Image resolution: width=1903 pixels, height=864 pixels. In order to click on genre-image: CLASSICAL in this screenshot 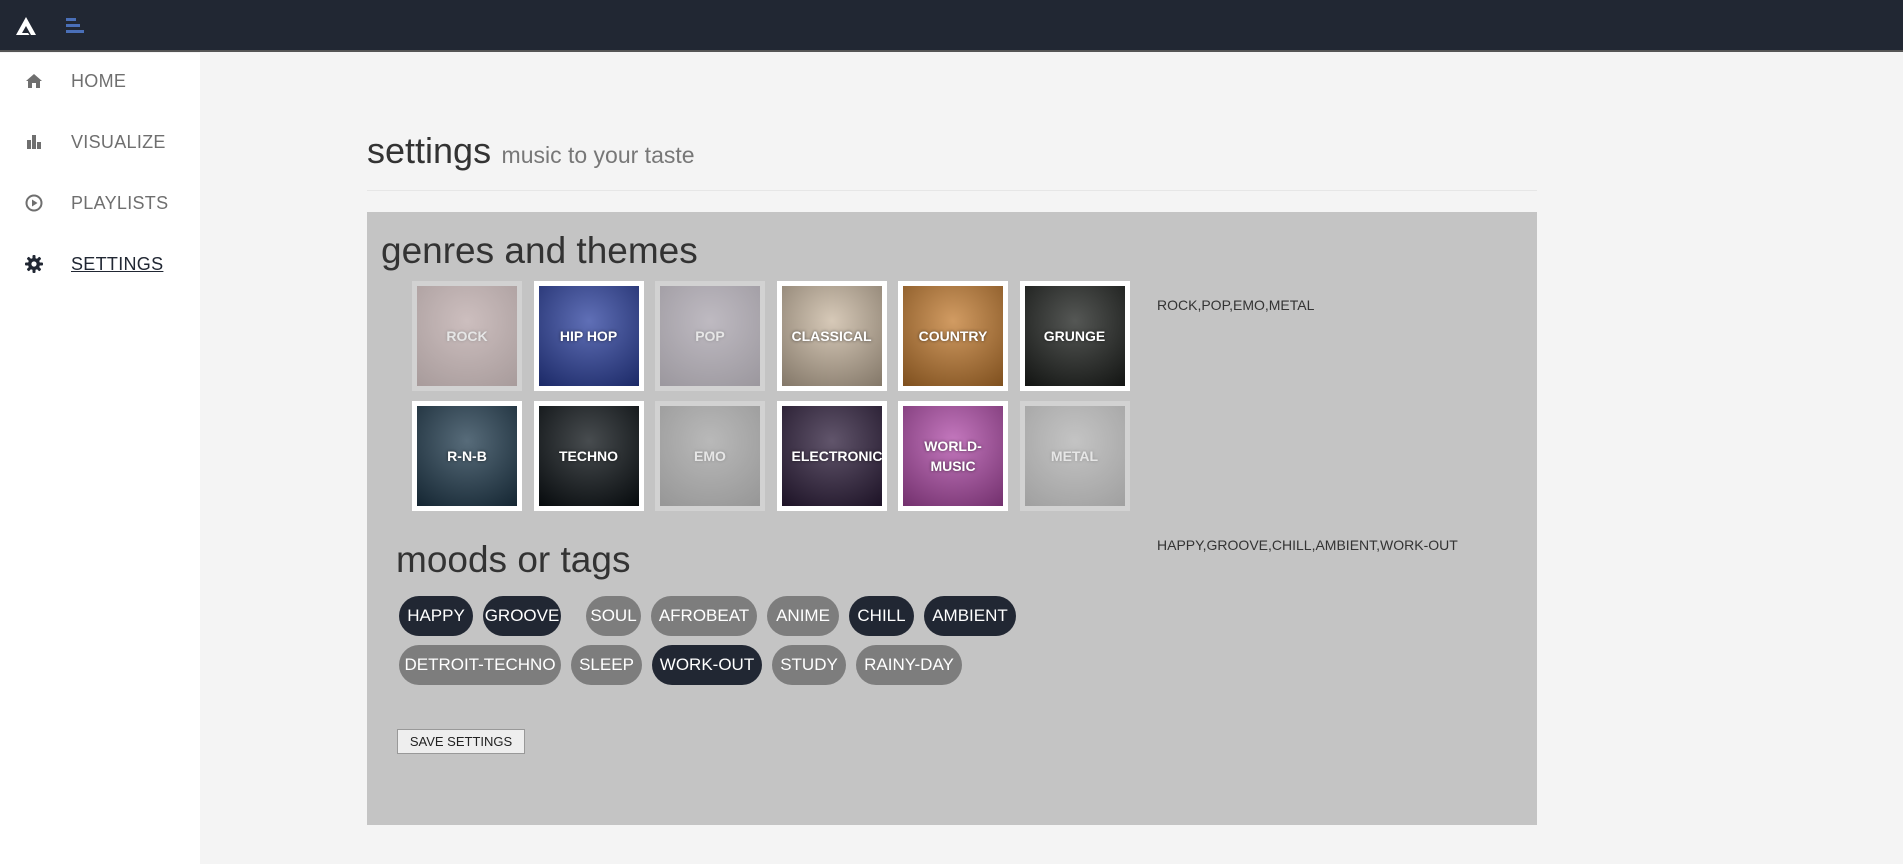, I will do `click(831, 336)`.